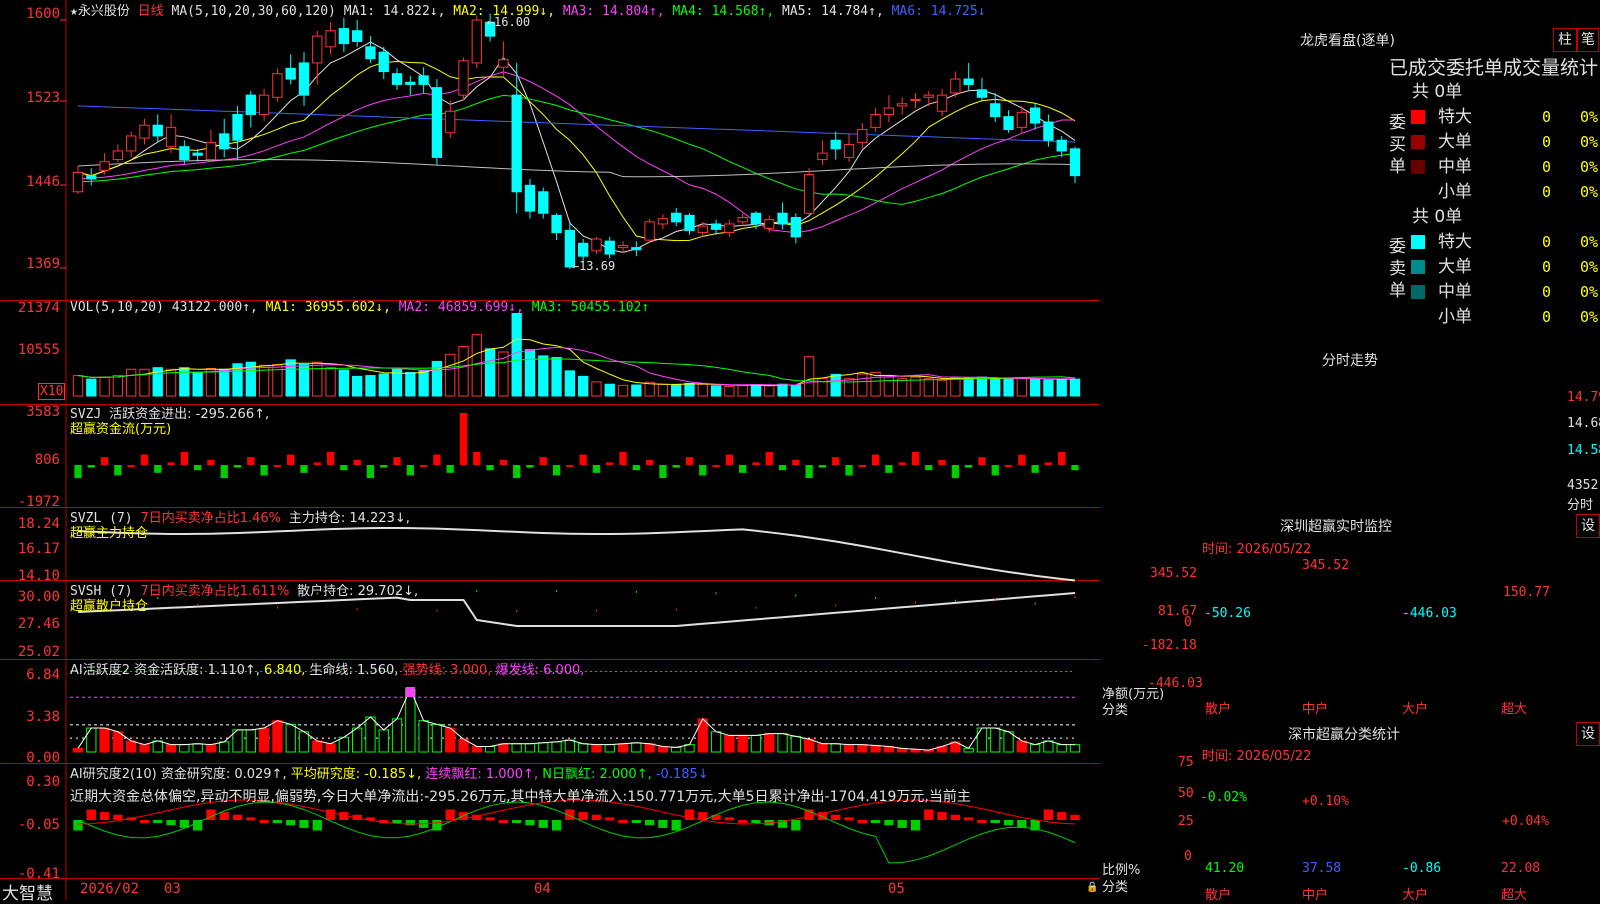  What do you see at coordinates (1547, 167) in the screenshot?
I see `buy-row-count: 0` at bounding box center [1547, 167].